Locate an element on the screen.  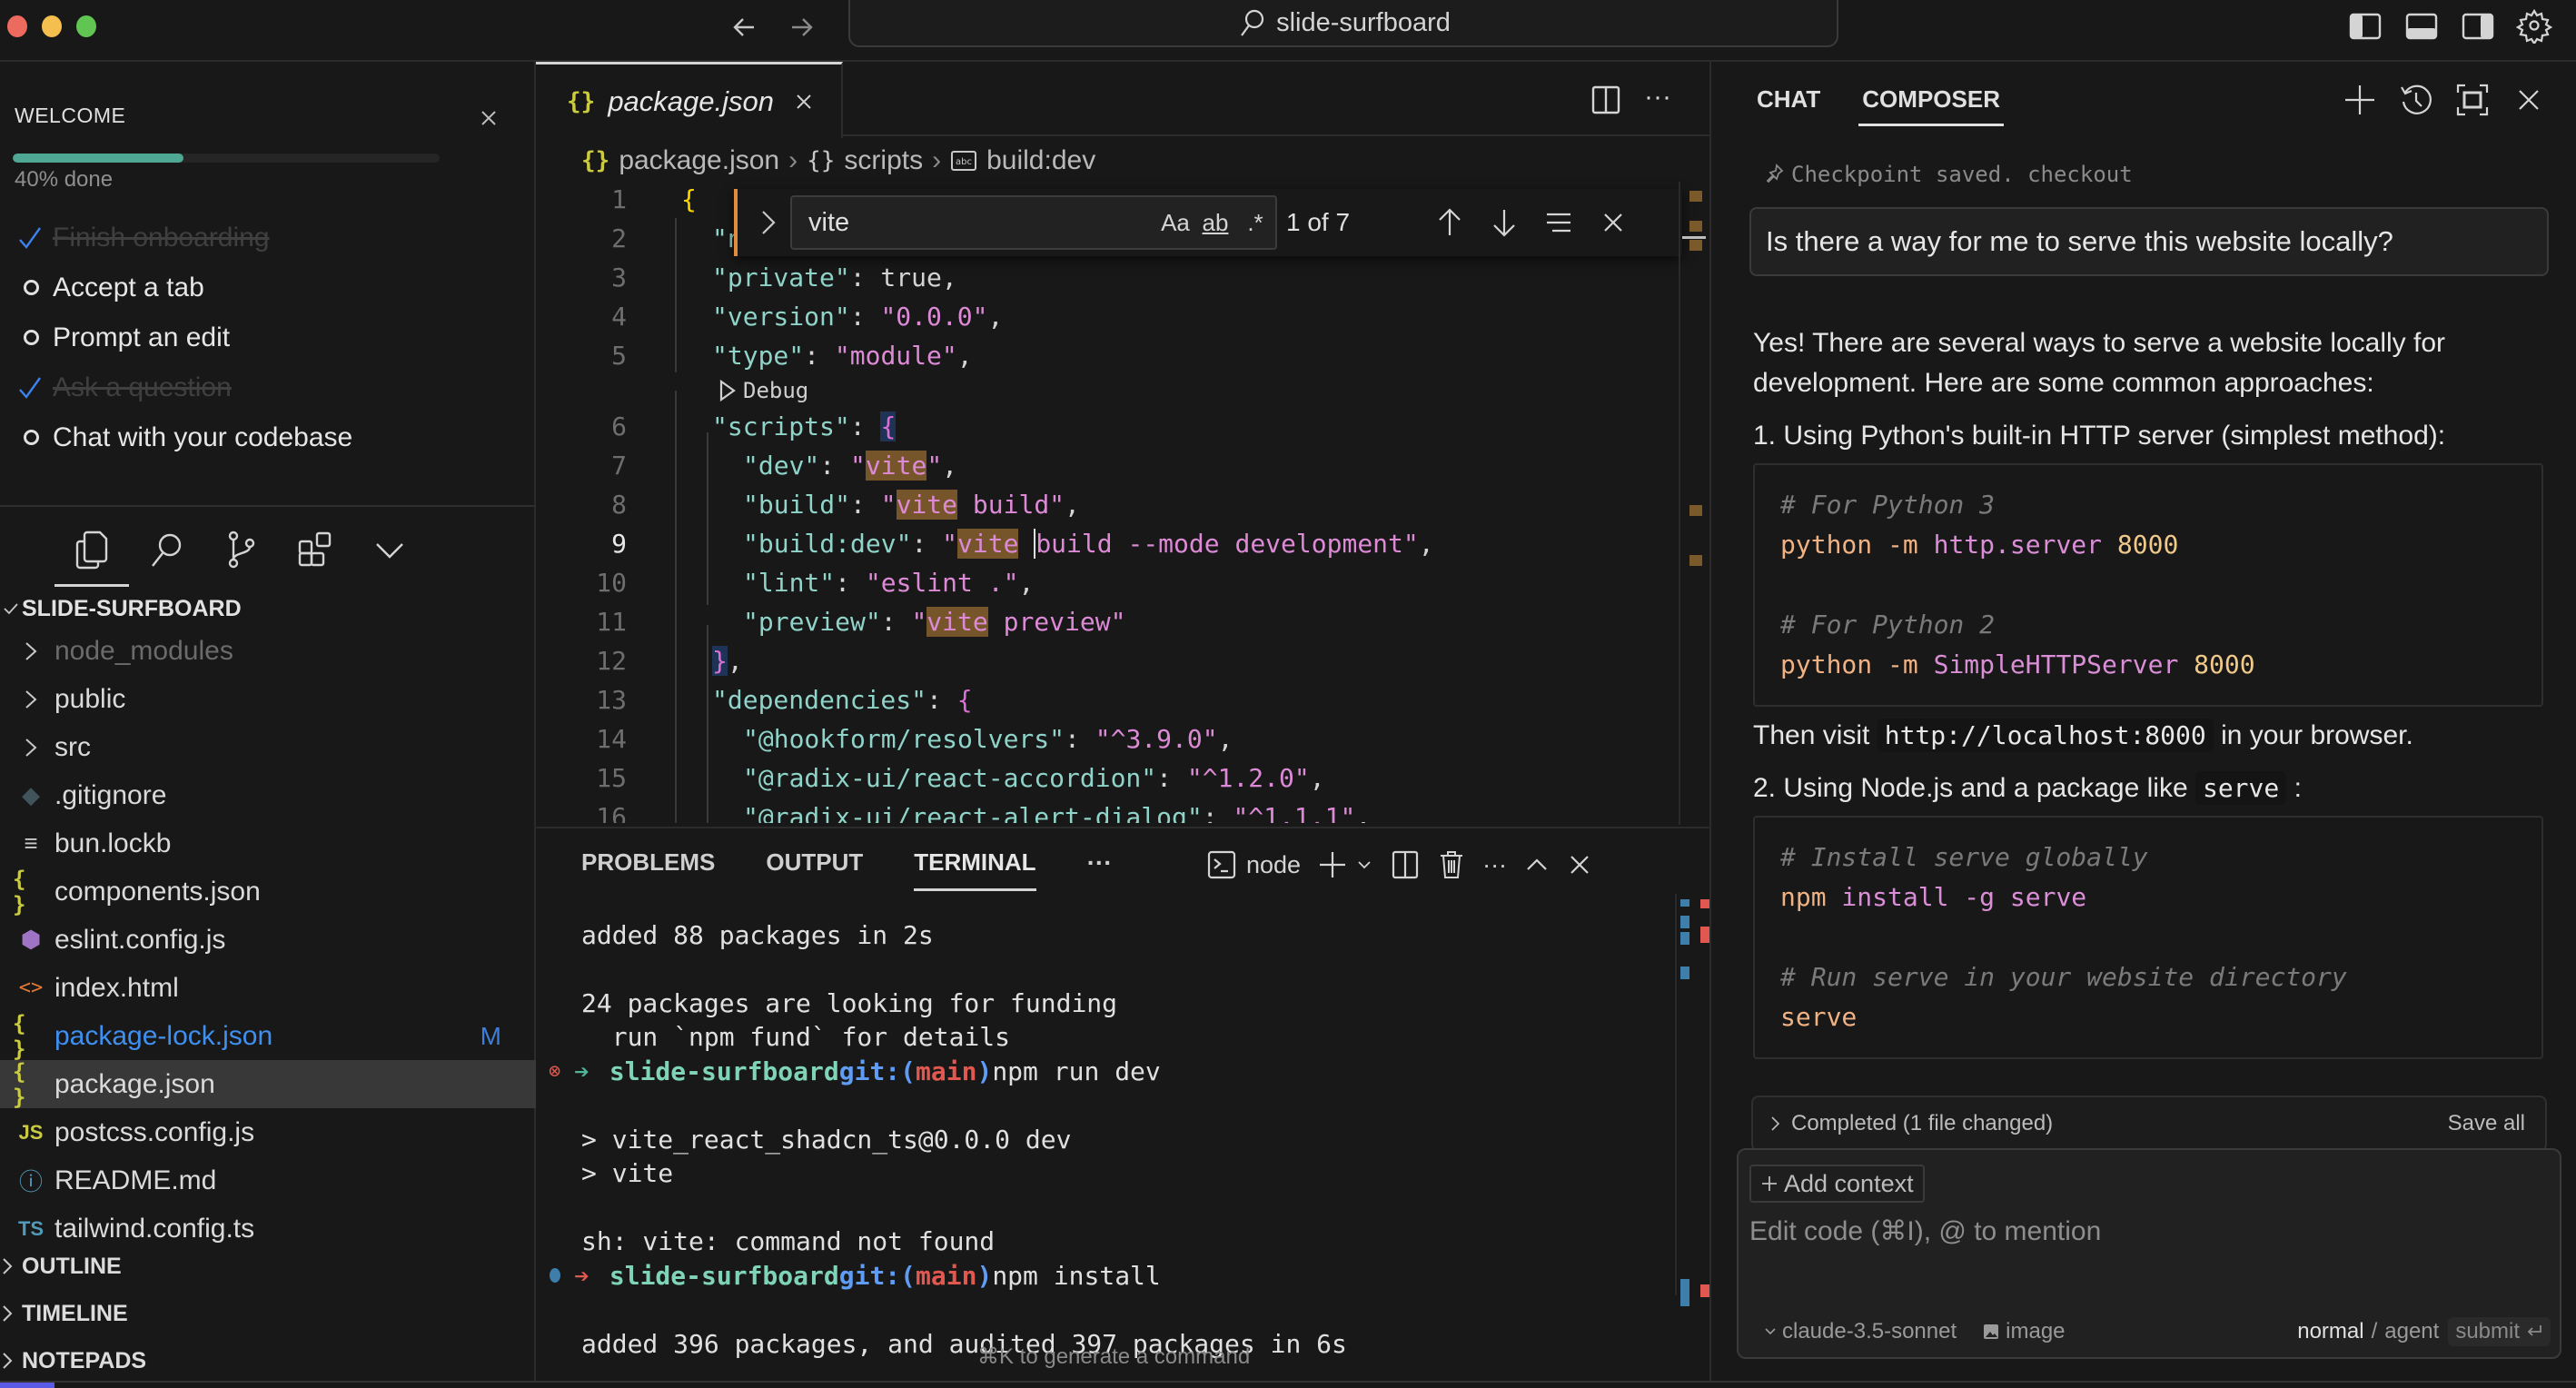
code-block-line: # For Python 2 is located at coordinates (1888, 624).